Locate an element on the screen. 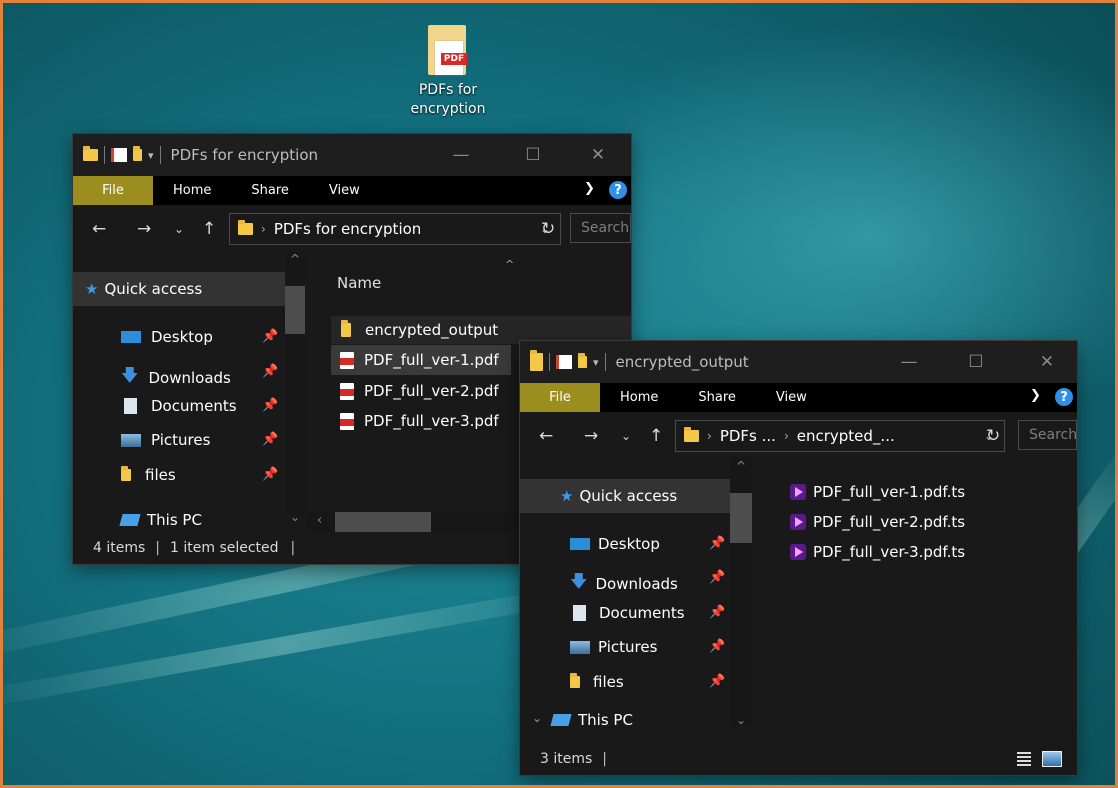  documents-icon is located at coordinates (130, 406).